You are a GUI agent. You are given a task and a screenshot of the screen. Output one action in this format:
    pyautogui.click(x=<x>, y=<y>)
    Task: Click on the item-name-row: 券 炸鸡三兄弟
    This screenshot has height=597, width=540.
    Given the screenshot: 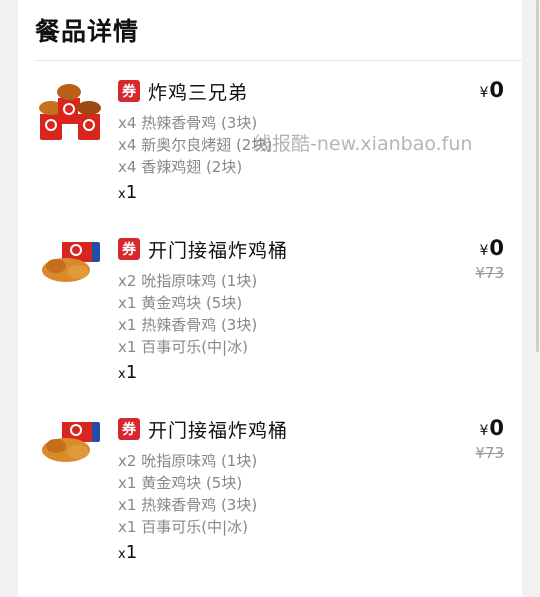 What is the action you would take?
    pyautogui.click(x=183, y=91)
    